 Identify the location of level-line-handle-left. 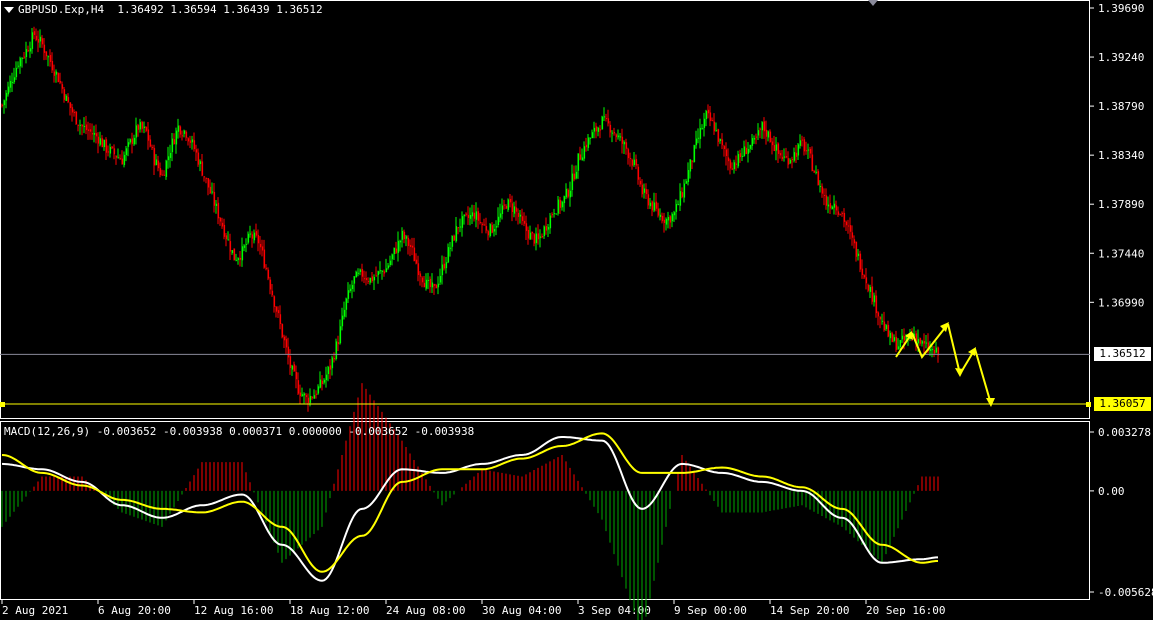
(2, 404).